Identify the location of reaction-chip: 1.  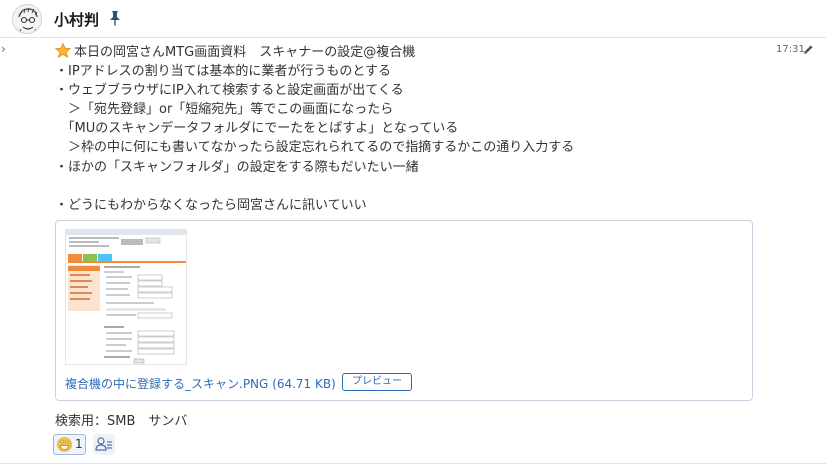
(69, 444).